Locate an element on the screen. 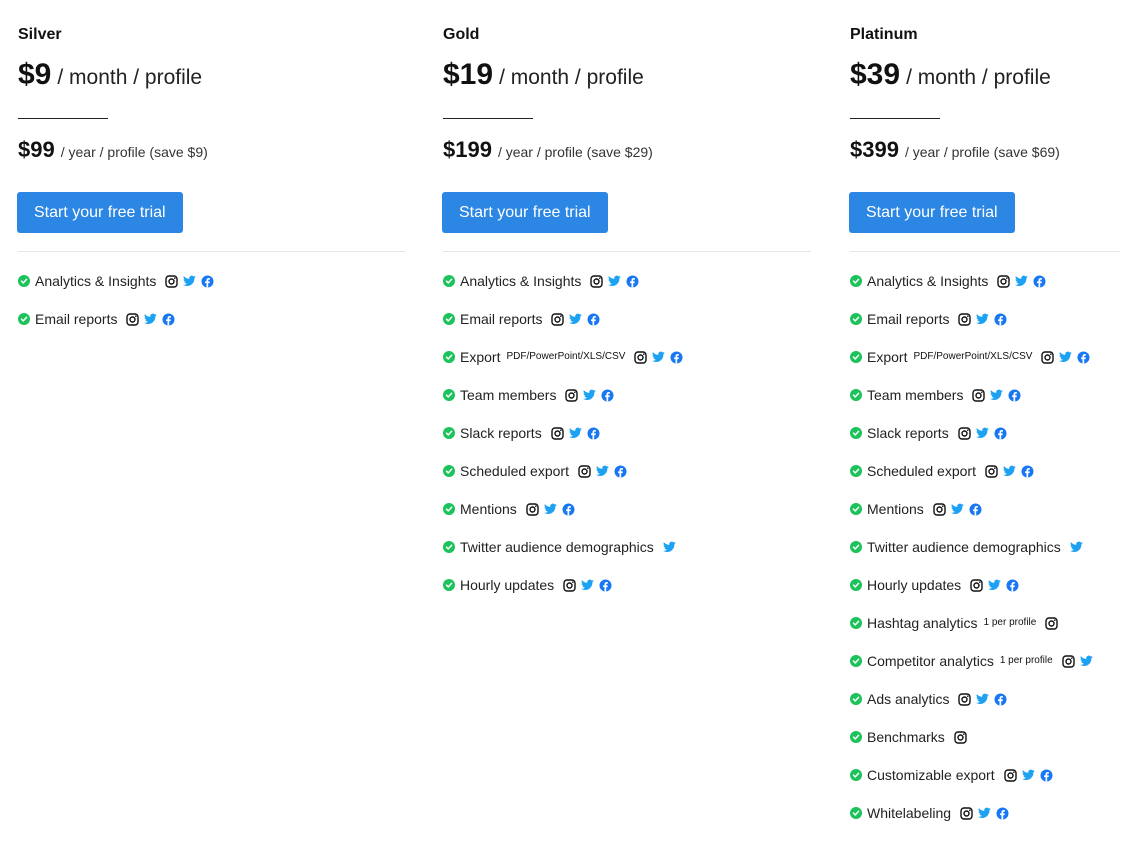 This screenshot has height=844, width=1122. feature-item: Email reports is located at coordinates (971, 319).